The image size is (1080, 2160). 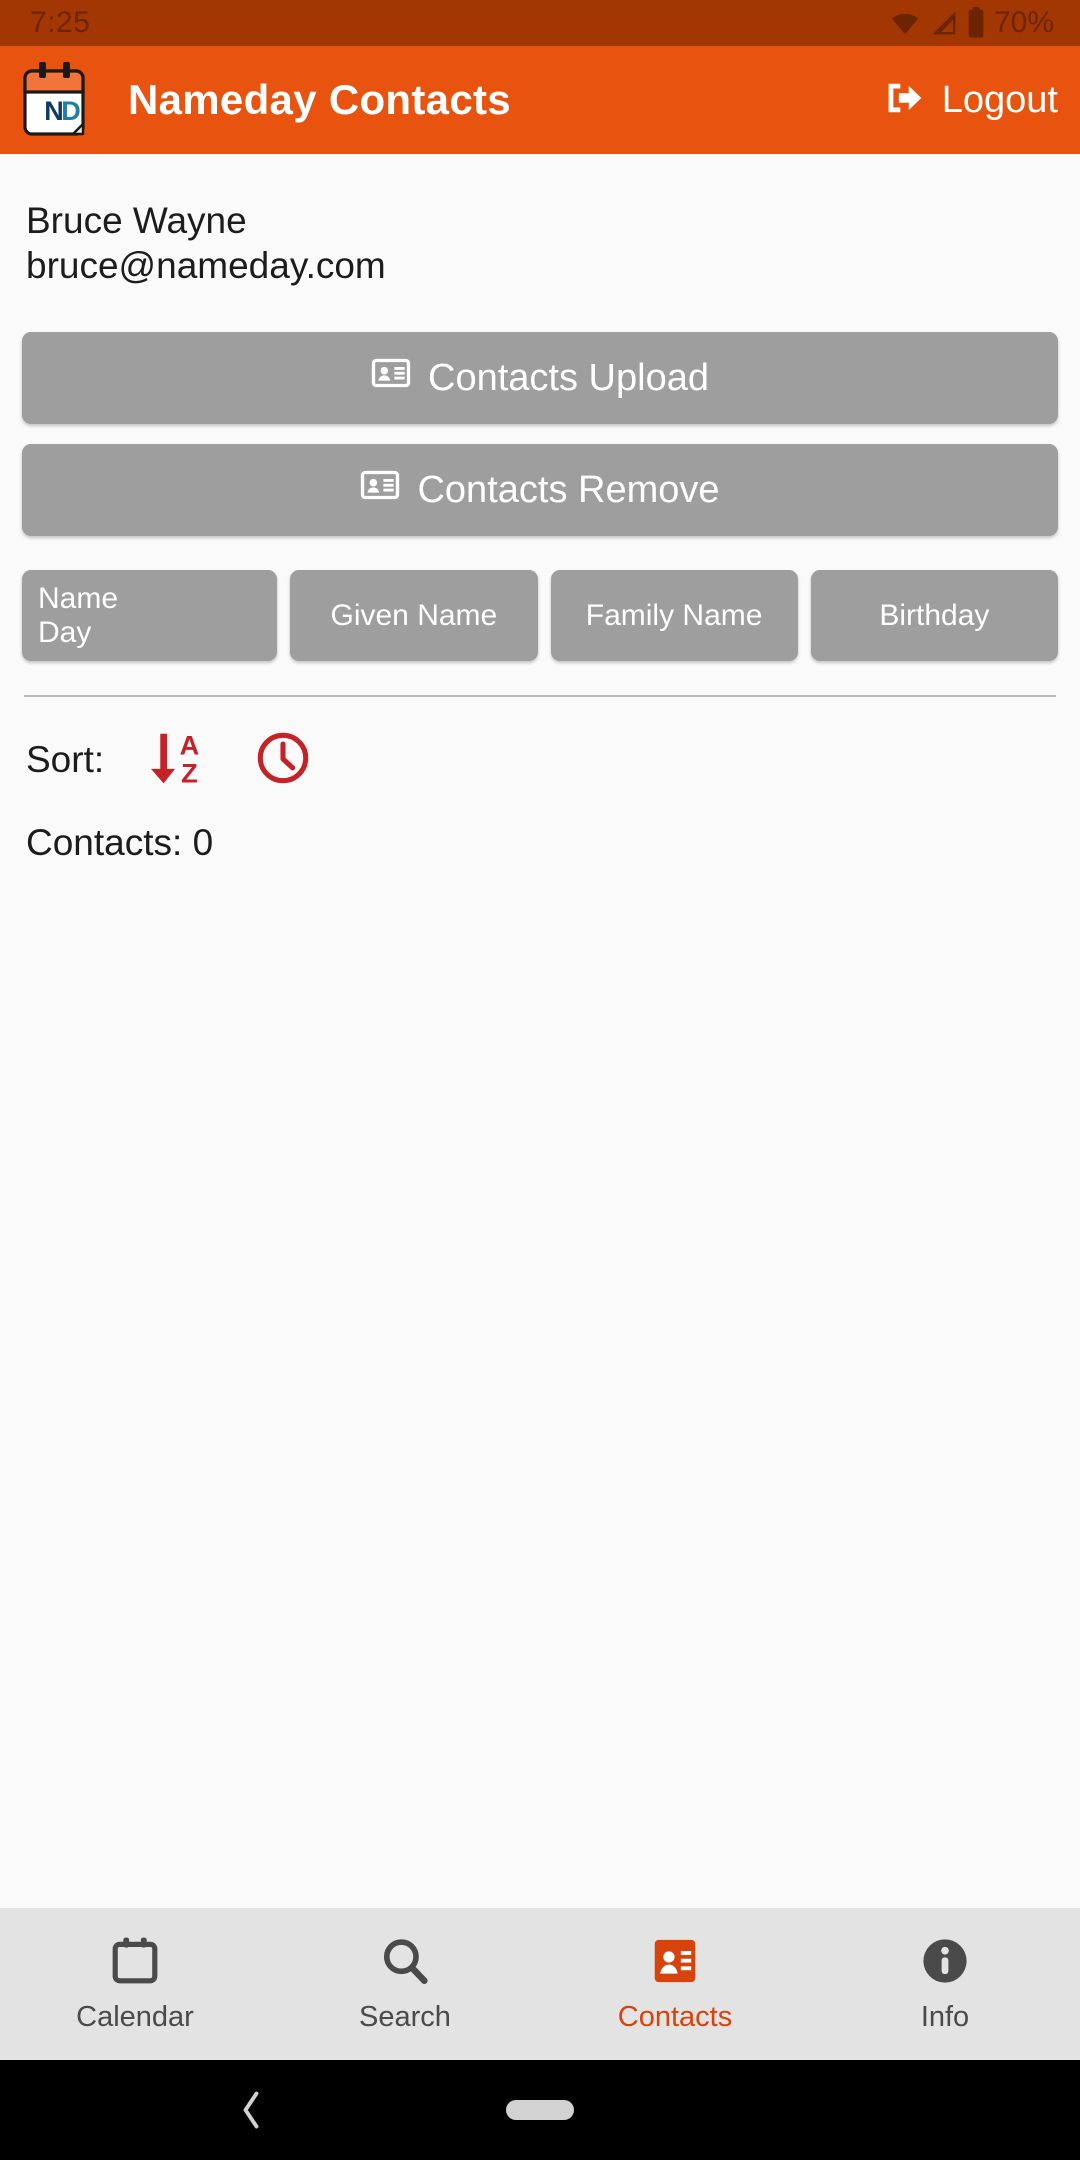 I want to click on sort-alpha-down-icon: A Z, so click(x=175, y=759).